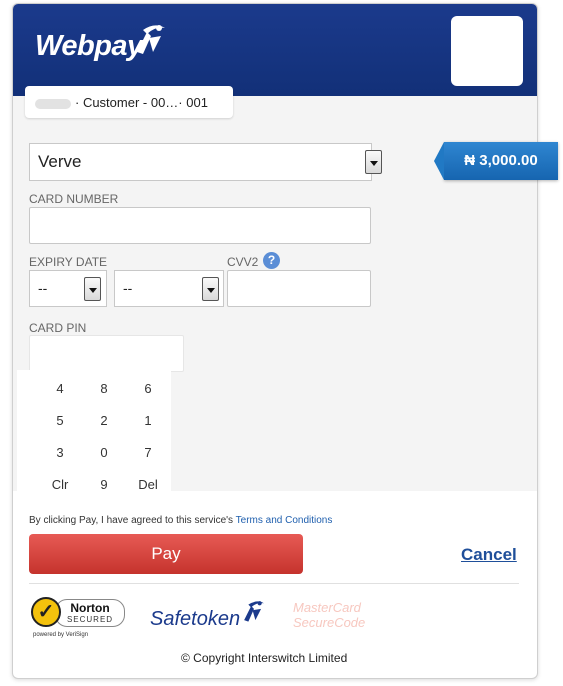  I want to click on keypad-key: 8, so click(104, 389).